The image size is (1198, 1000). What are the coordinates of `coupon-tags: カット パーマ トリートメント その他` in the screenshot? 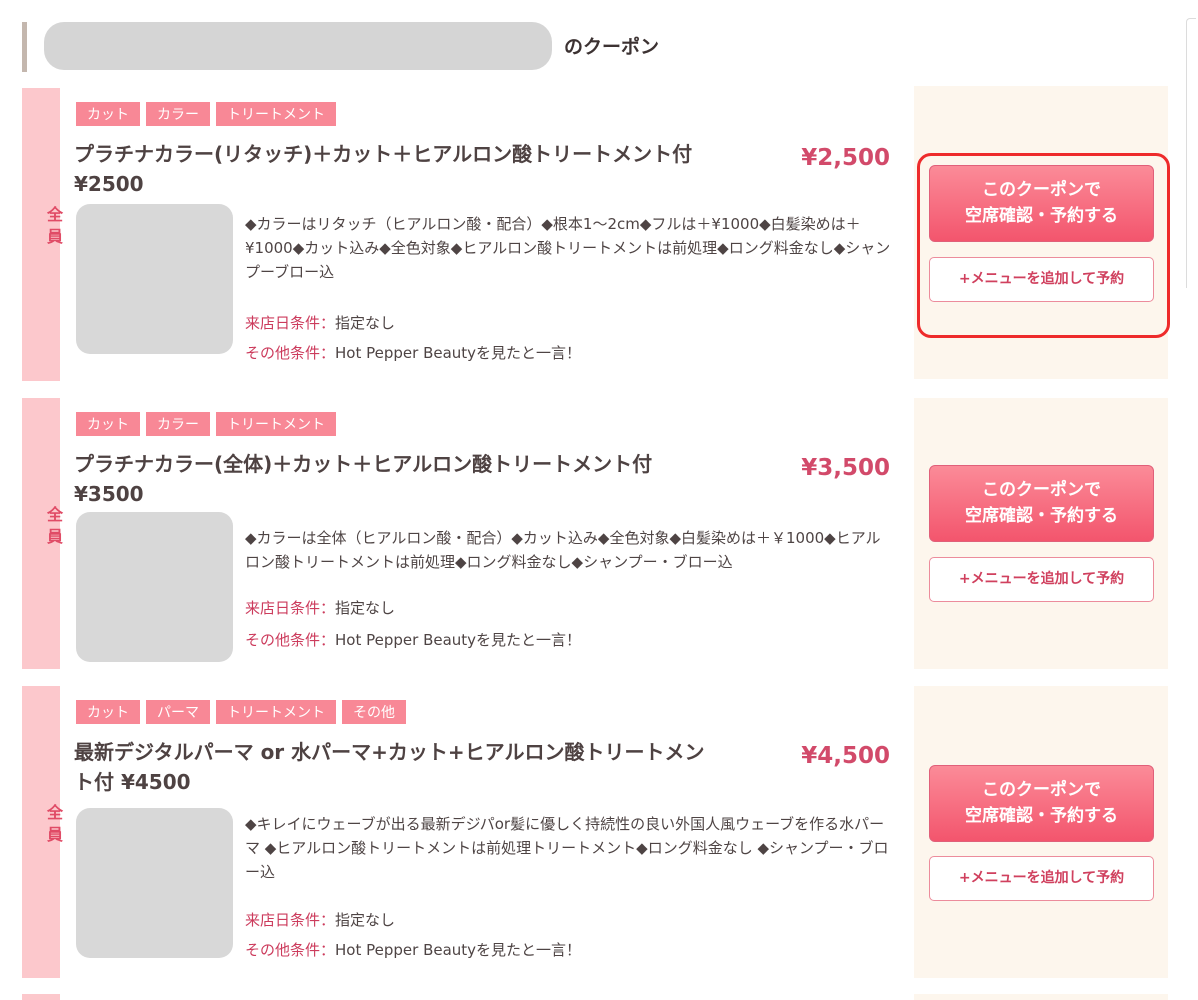 It's located at (244, 712).